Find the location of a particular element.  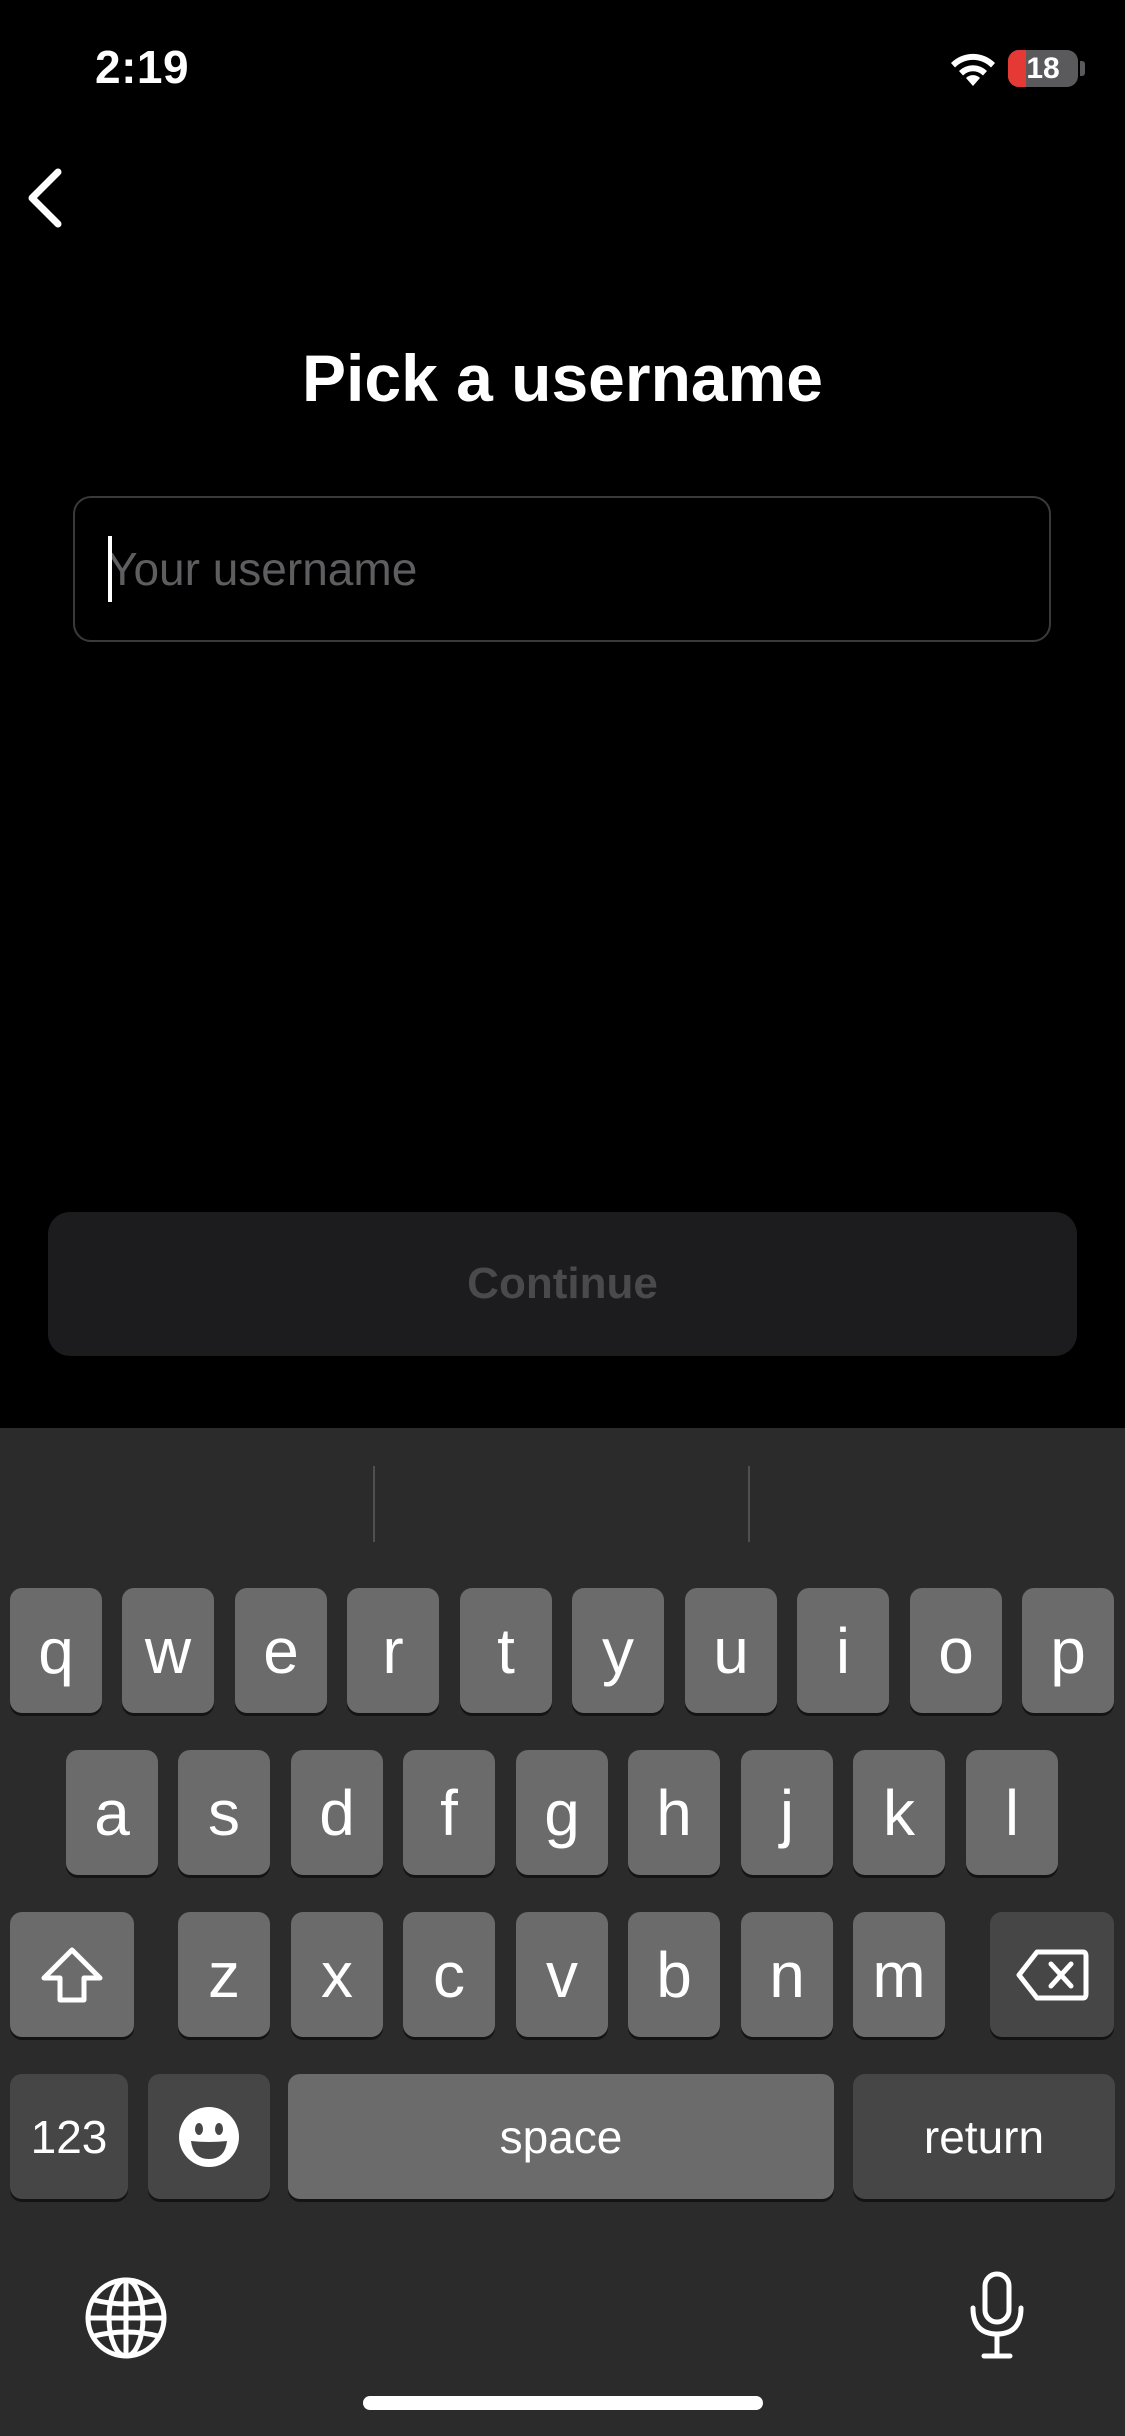

key-w: w is located at coordinates (168, 1650).